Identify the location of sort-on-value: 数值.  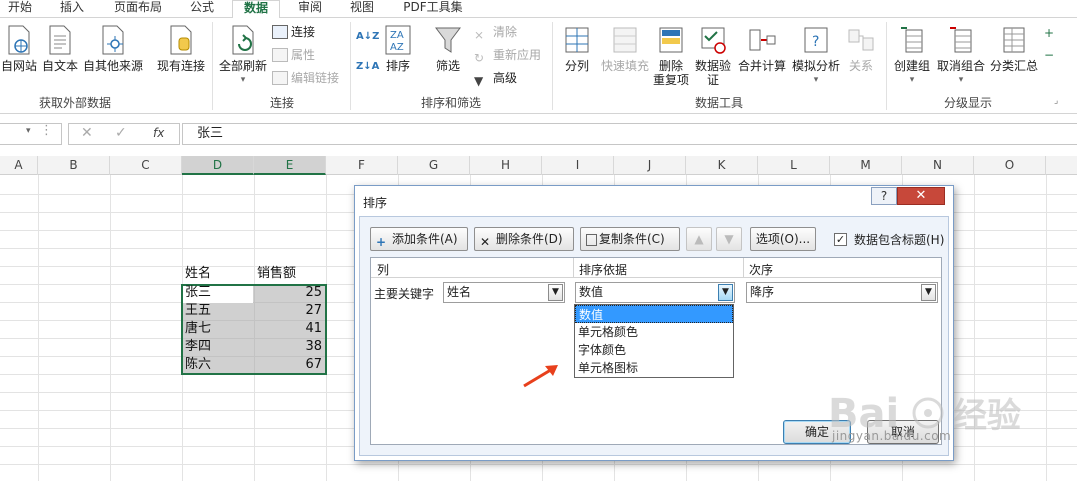
(591, 292).